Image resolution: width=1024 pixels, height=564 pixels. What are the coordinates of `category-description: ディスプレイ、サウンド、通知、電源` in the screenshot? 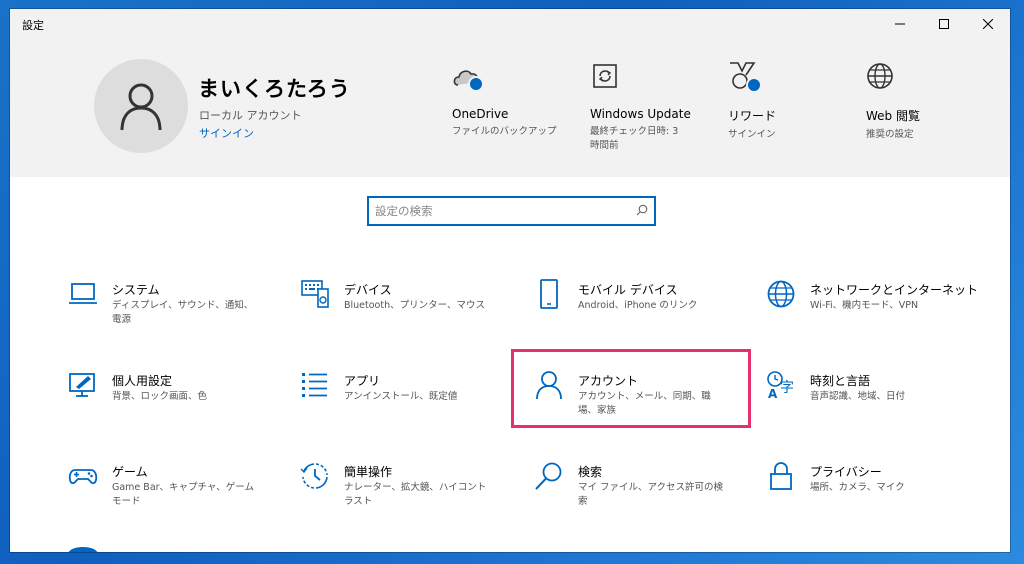 It's located at (183, 312).